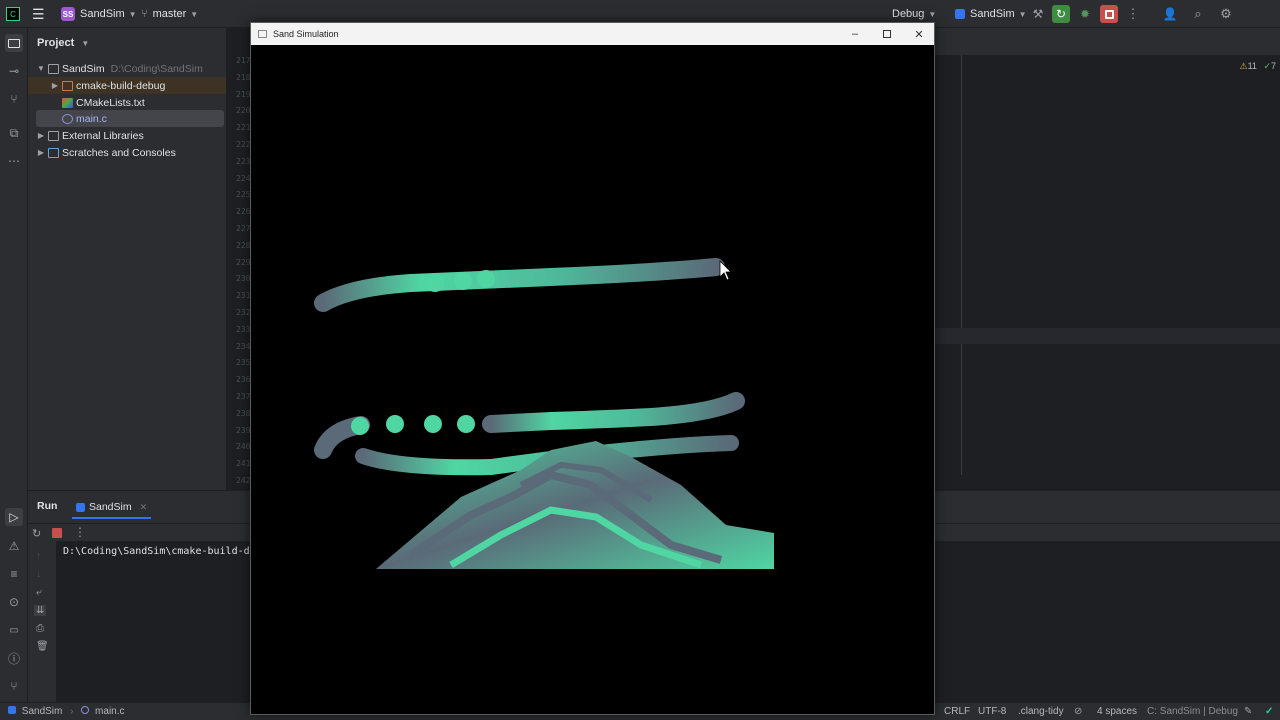 This screenshot has width=1280, height=720. Describe the element at coordinates (14, 365) in the screenshot. I see `left-tool-strip: ⊸ ⑂ ⧉ ⋯ ▷ ⚠ ≡ ⊙ ▭ ⓘ ⑂` at that location.